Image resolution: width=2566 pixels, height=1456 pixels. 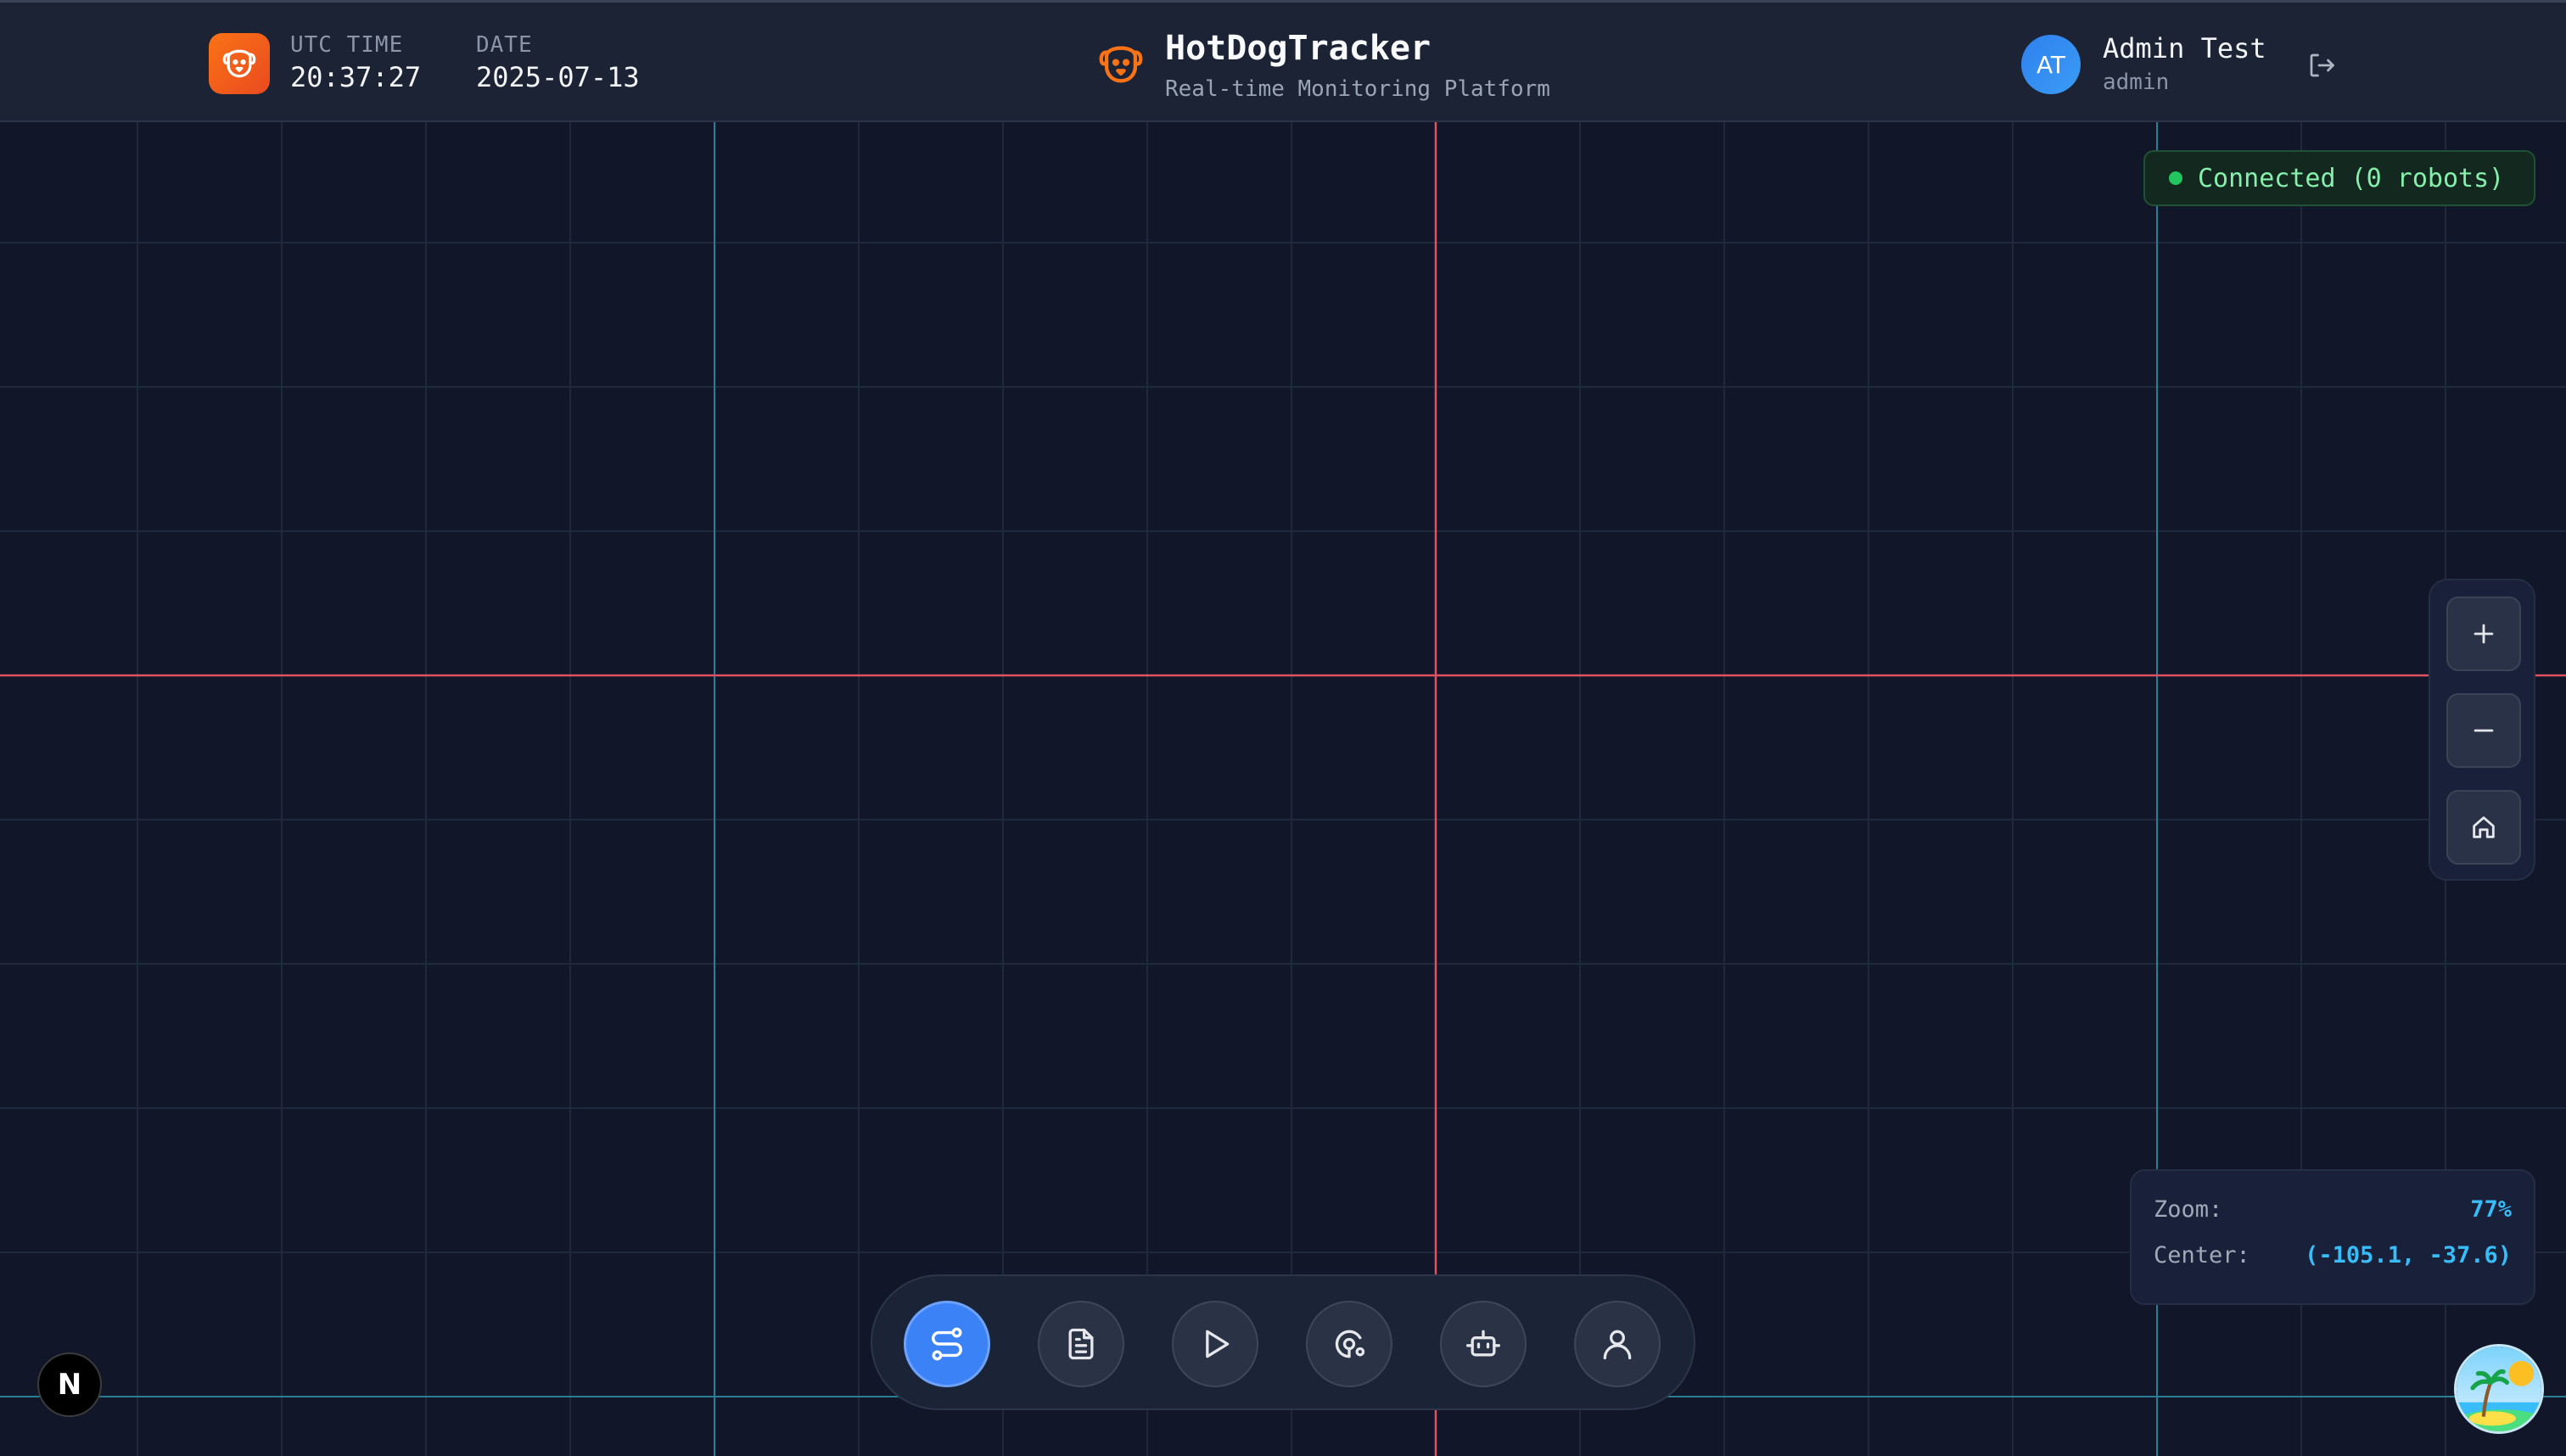 I want to click on reports-button, so click(x=1081, y=1344).